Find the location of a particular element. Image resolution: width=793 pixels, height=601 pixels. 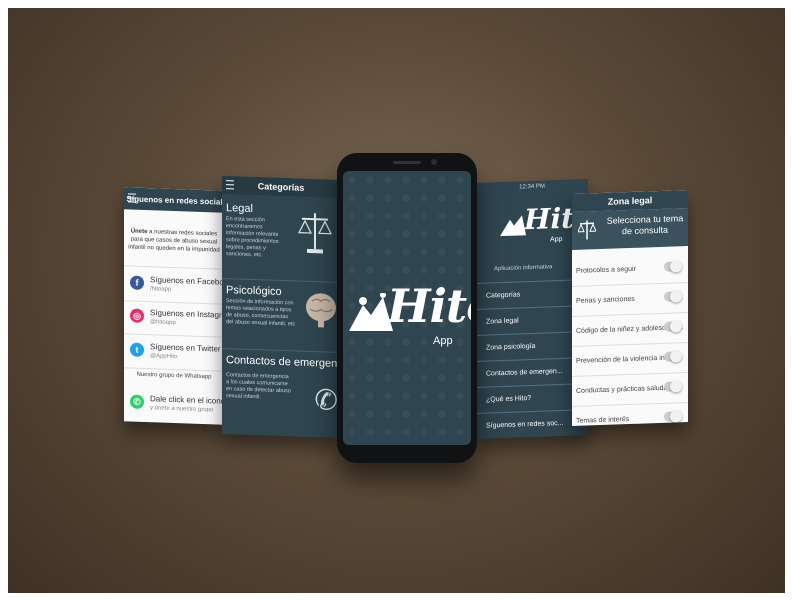

splash-screen: Hito App is located at coordinates (407, 308).